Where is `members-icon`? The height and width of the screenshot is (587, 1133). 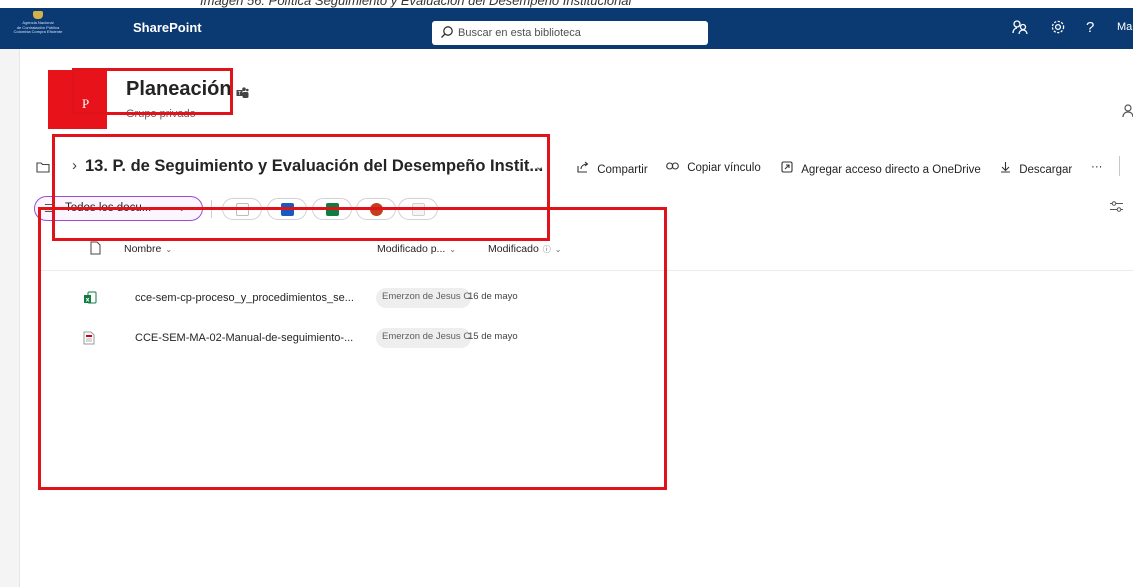
members-icon is located at coordinates (1127, 112).